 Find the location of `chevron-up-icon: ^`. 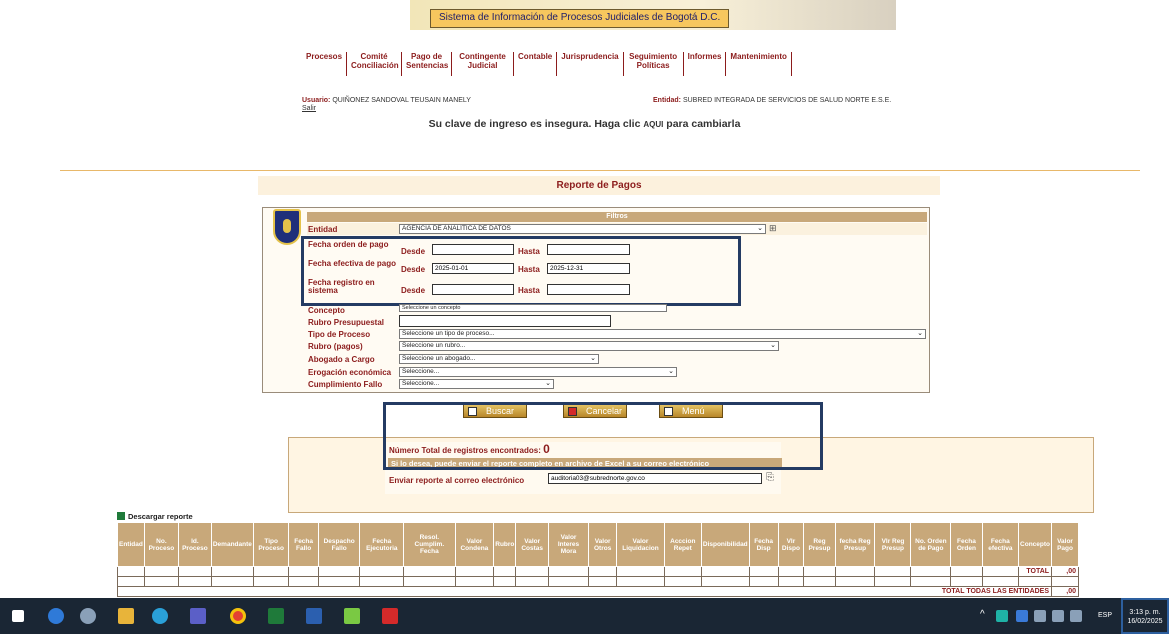

chevron-up-icon: ^ is located at coordinates (982, 614).